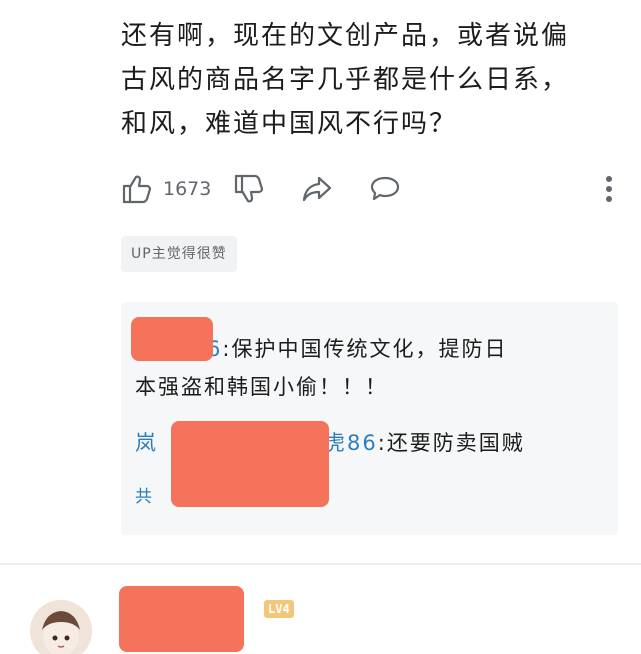 This screenshot has height=654, width=641. What do you see at coordinates (261, 387) in the screenshot?
I see `reply-1-continued: 本强盗和韩国小偷！！！` at bounding box center [261, 387].